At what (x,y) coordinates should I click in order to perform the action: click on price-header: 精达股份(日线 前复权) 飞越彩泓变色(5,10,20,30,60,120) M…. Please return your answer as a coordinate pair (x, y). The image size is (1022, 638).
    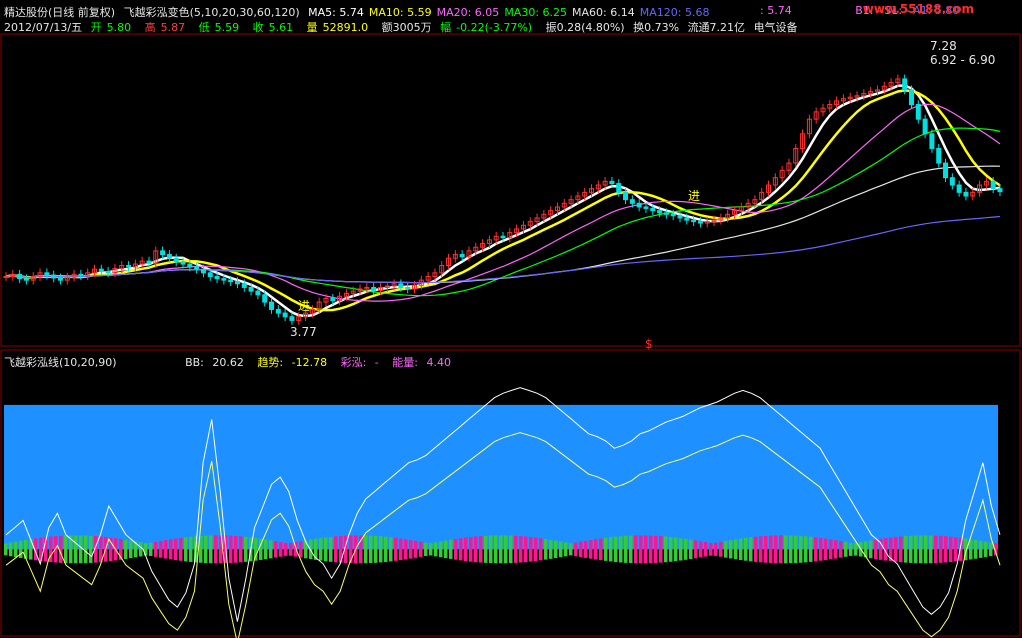
    Looking at the image, I should click on (361, 12).